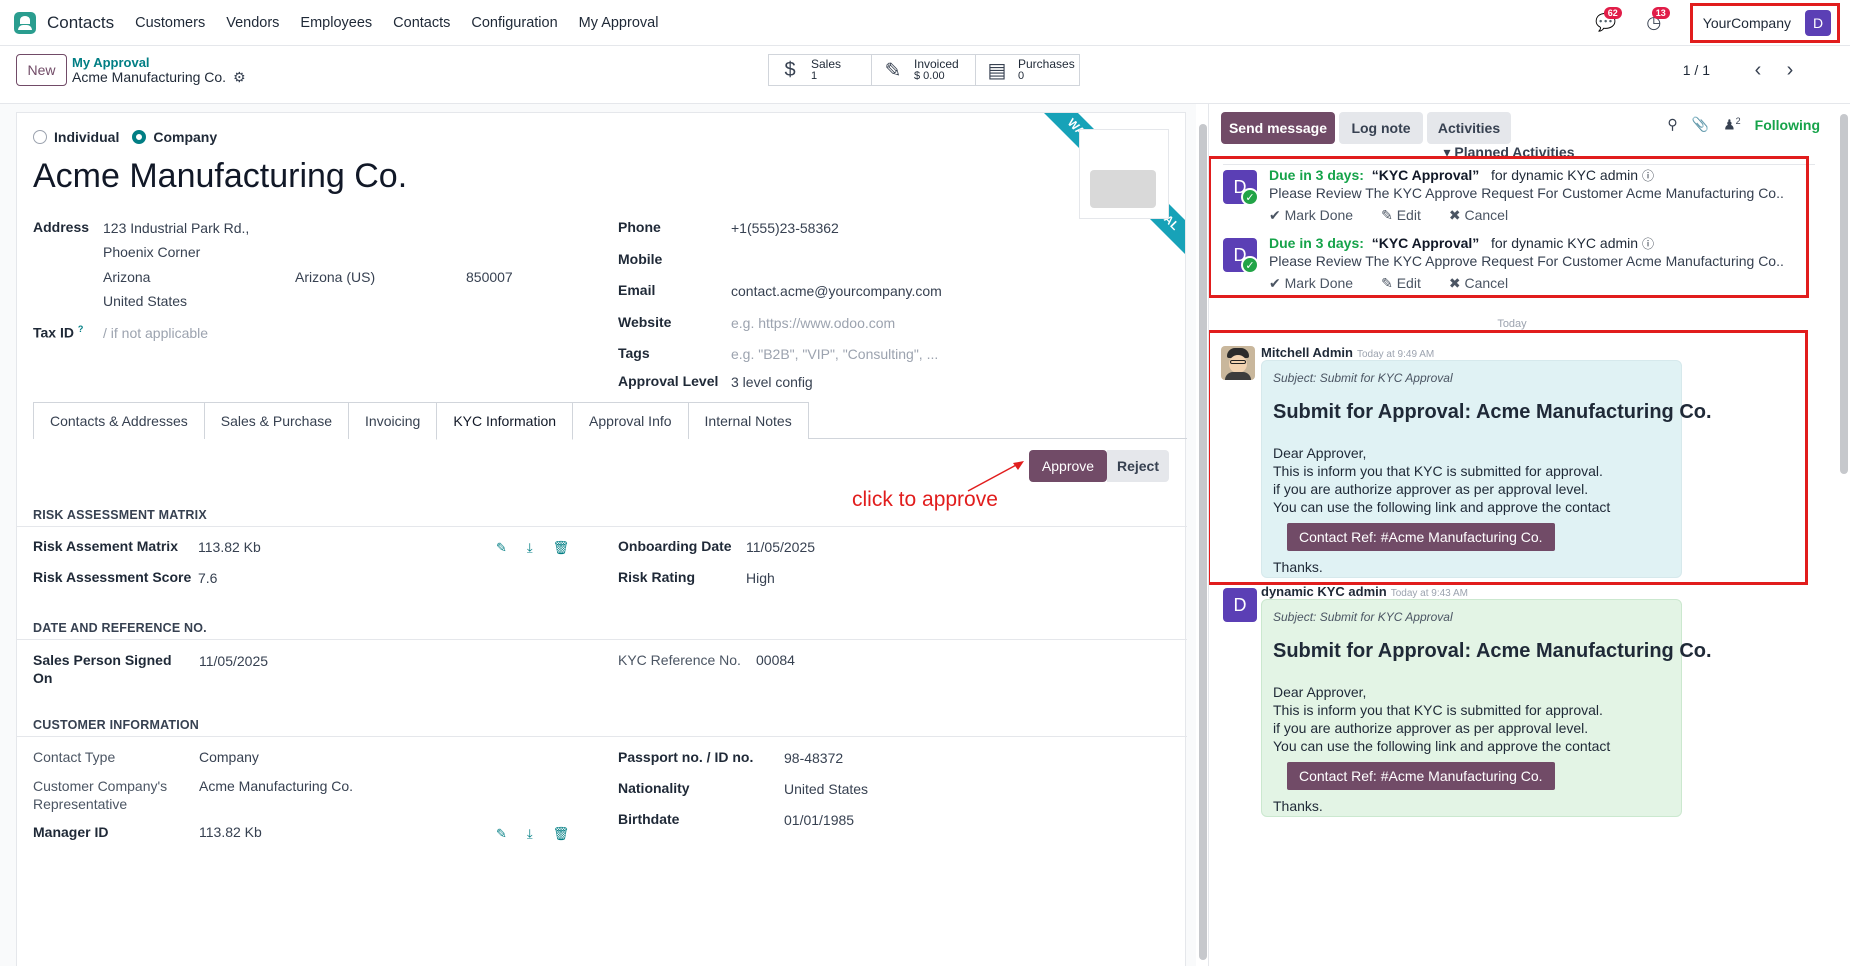 Image resolution: width=1850 pixels, height=966 pixels. Describe the element at coordinates (41, 70) in the screenshot. I see `new-button: New` at that location.